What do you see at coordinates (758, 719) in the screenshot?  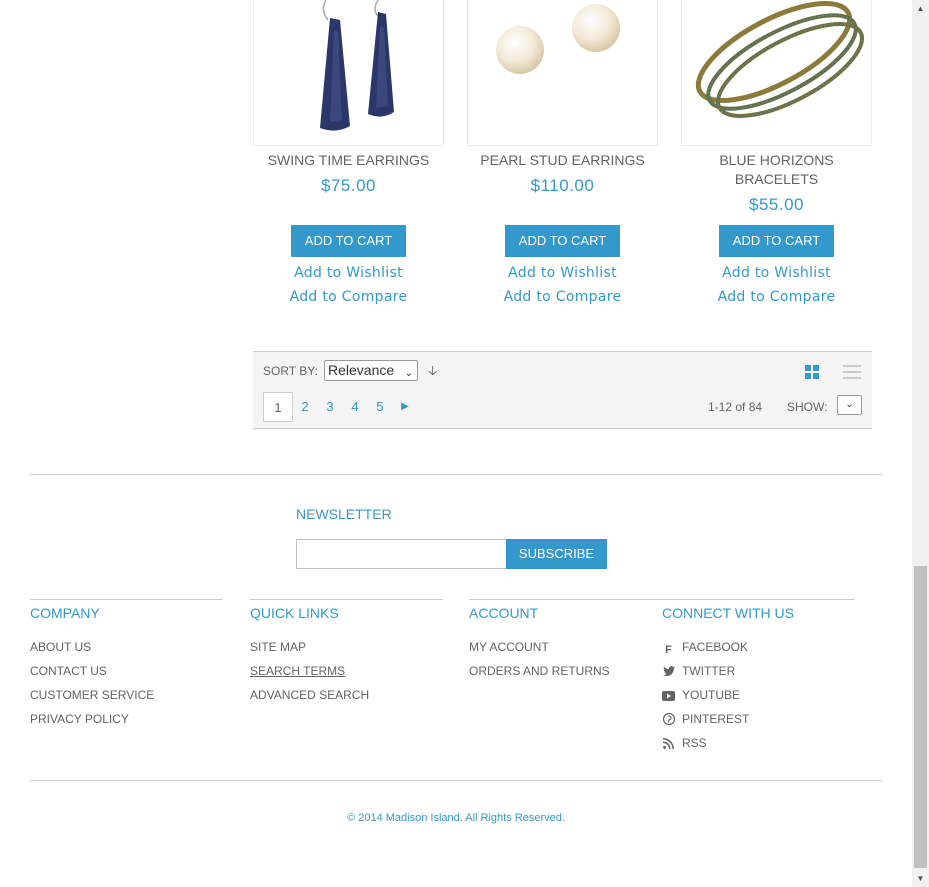 I see `footer-link-pinterest: PINTEREST` at bounding box center [758, 719].